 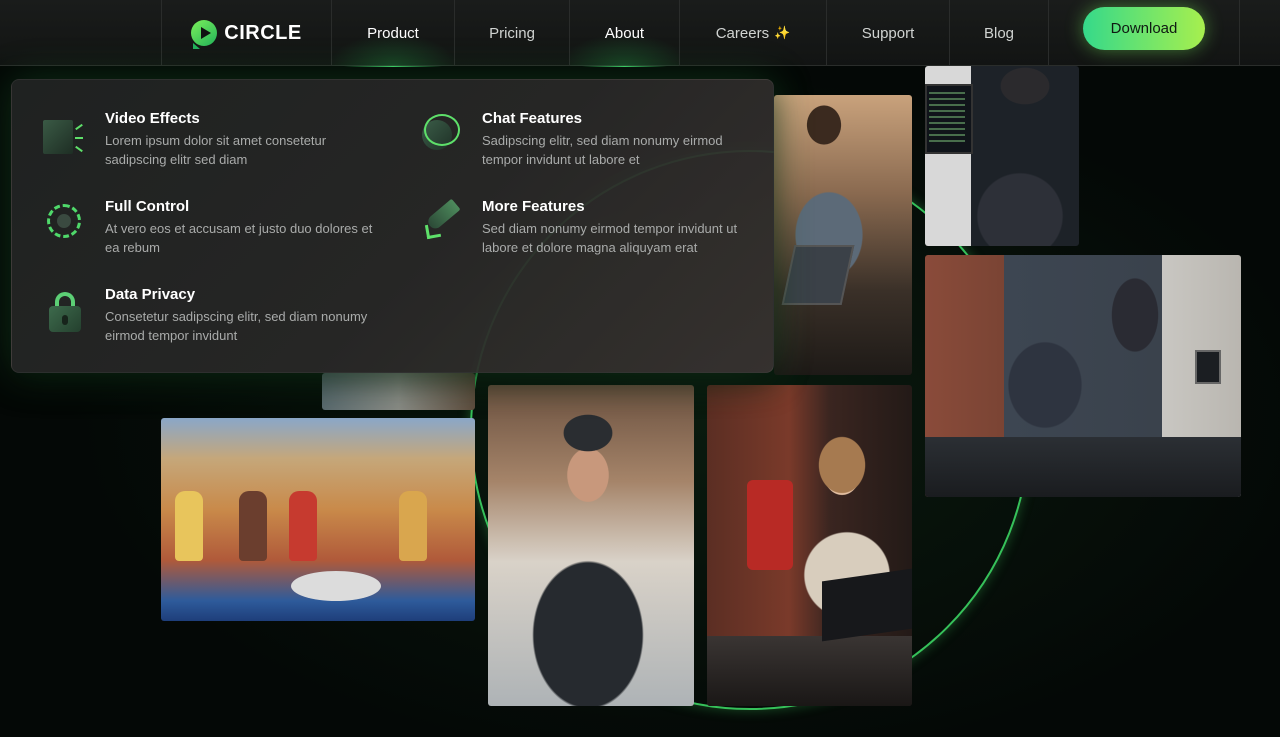 What do you see at coordinates (398, 391) in the screenshot?
I see `photo-partial` at bounding box center [398, 391].